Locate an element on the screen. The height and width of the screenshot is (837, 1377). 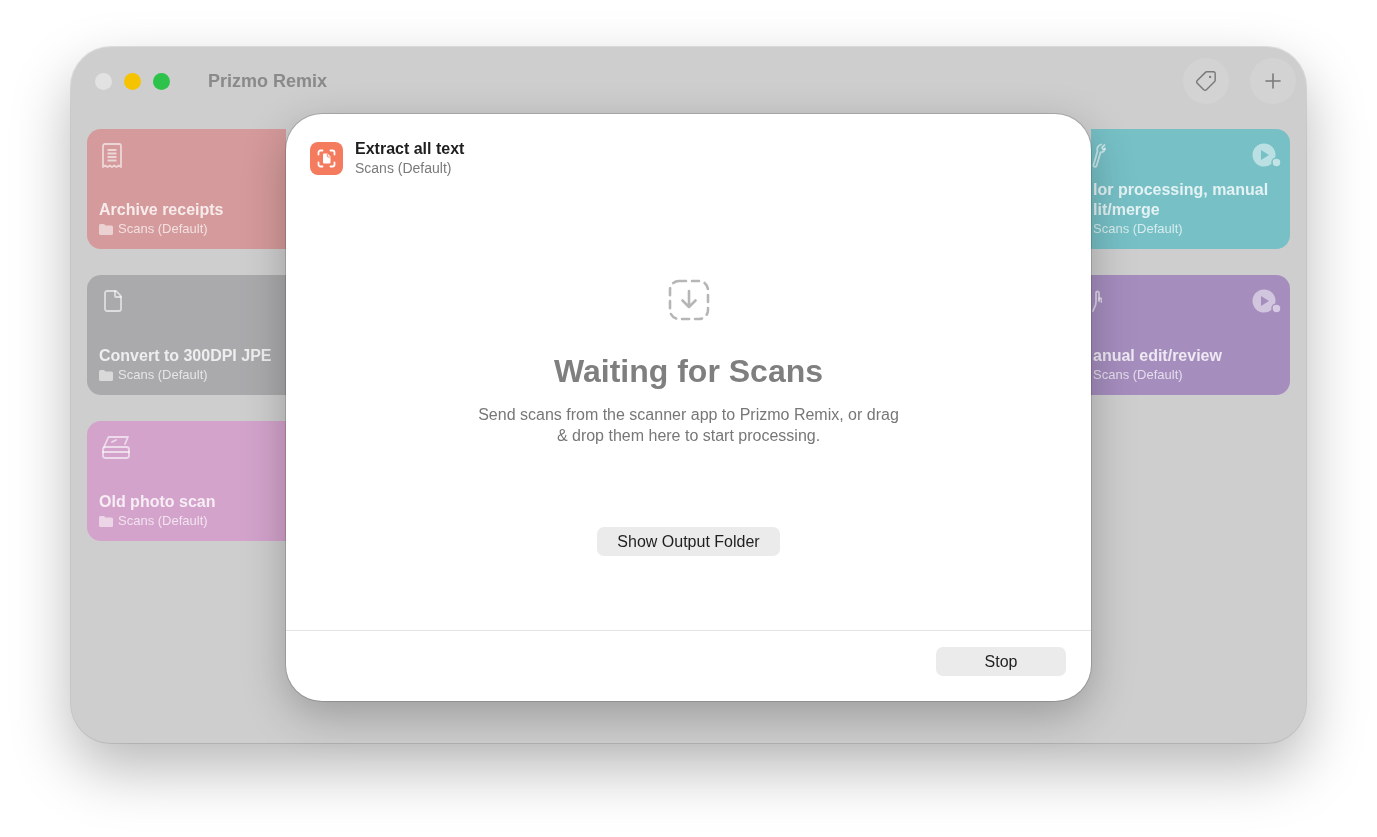
card-title: anual edit/review is located at coordinates (1158, 356).